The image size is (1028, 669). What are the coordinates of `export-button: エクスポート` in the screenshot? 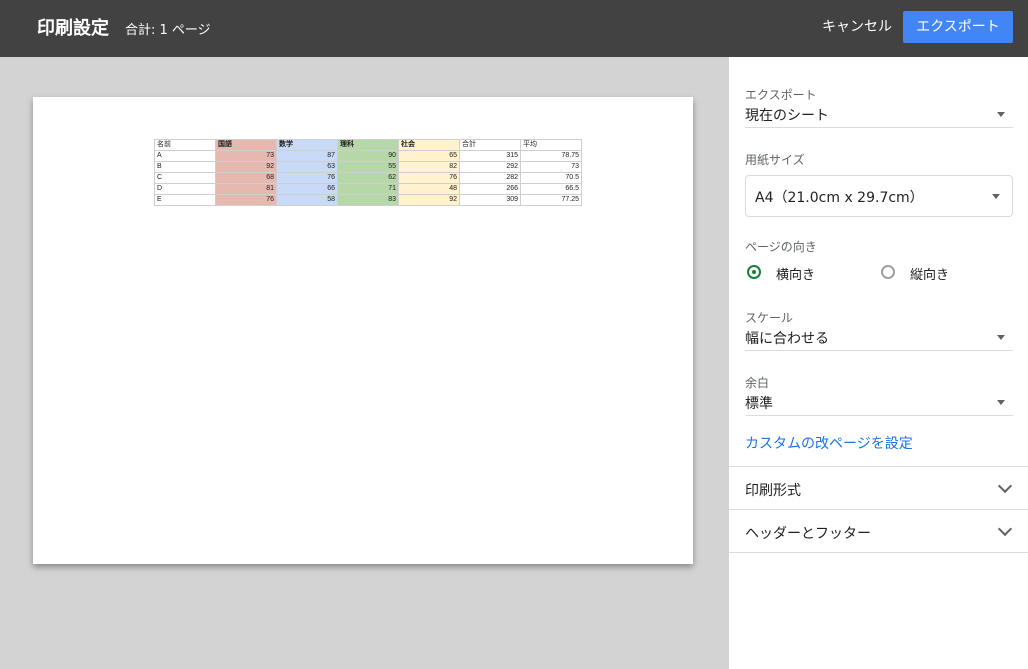 It's located at (958, 27).